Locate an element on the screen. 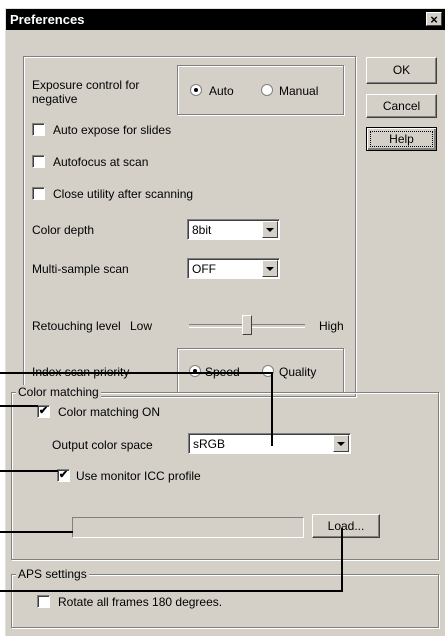 This screenshot has height=636, width=445. autofocus-label: Autofocus at scan is located at coordinates (100, 162).